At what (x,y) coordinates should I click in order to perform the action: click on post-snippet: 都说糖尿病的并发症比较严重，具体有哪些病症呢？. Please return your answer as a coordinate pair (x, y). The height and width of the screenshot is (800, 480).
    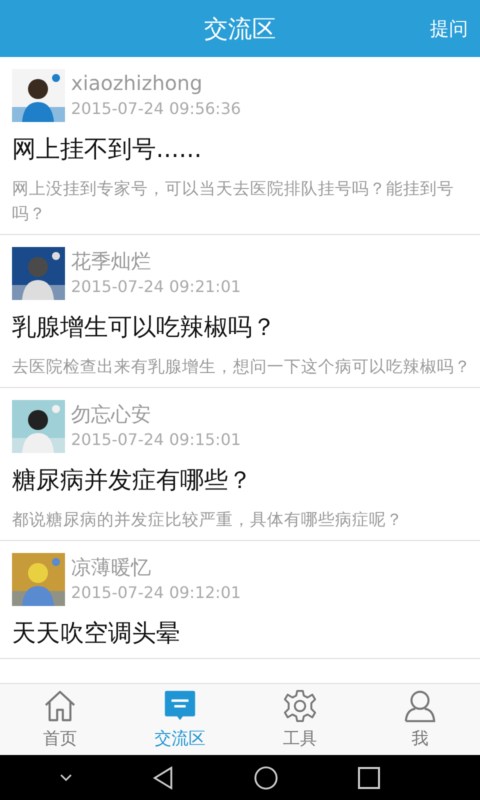
    Looking at the image, I should click on (208, 520).